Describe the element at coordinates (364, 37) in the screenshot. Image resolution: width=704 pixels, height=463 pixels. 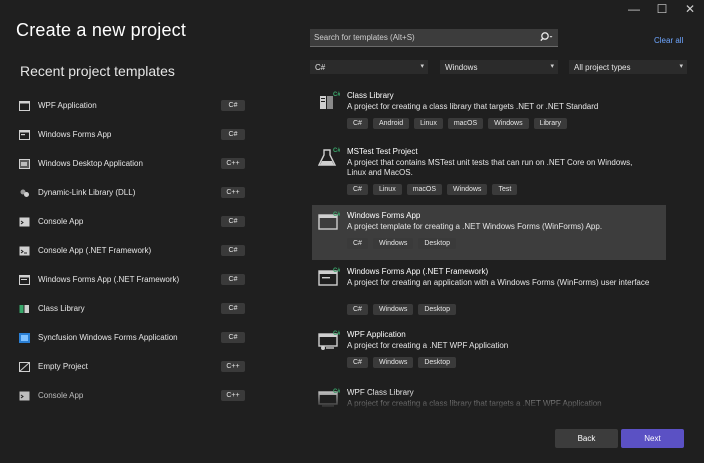
I see `search-placeholder: Search for templates (Alt+S)` at that location.